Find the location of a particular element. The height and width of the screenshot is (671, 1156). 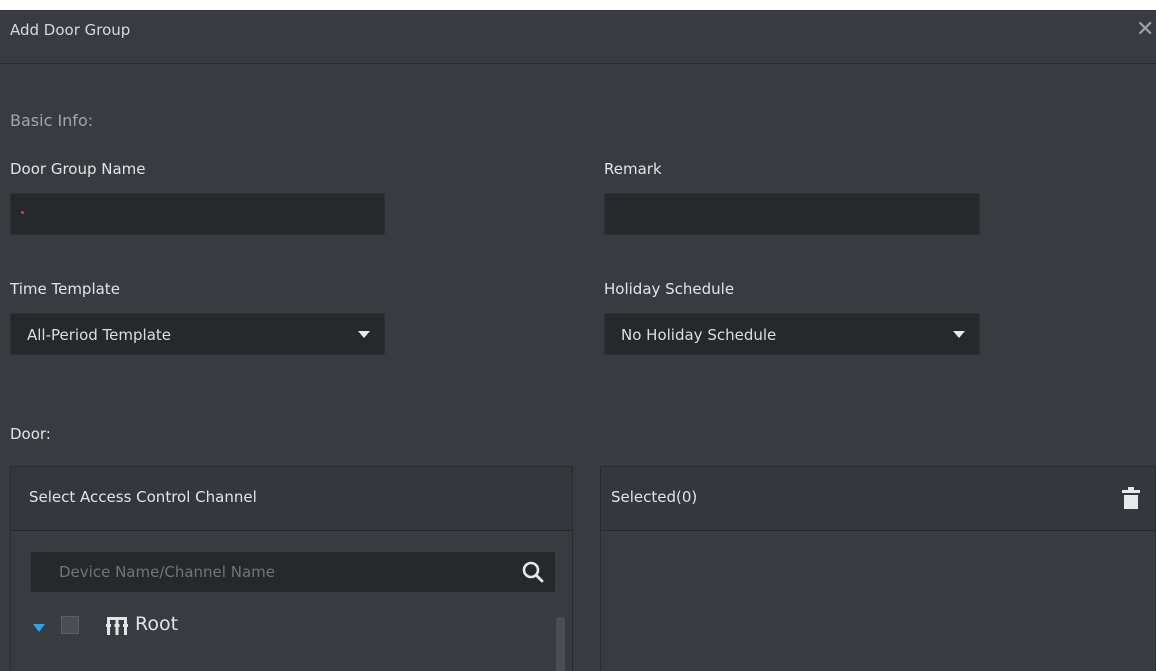

holiday-schedule-label: Holiday Schedule is located at coordinates (669, 289).